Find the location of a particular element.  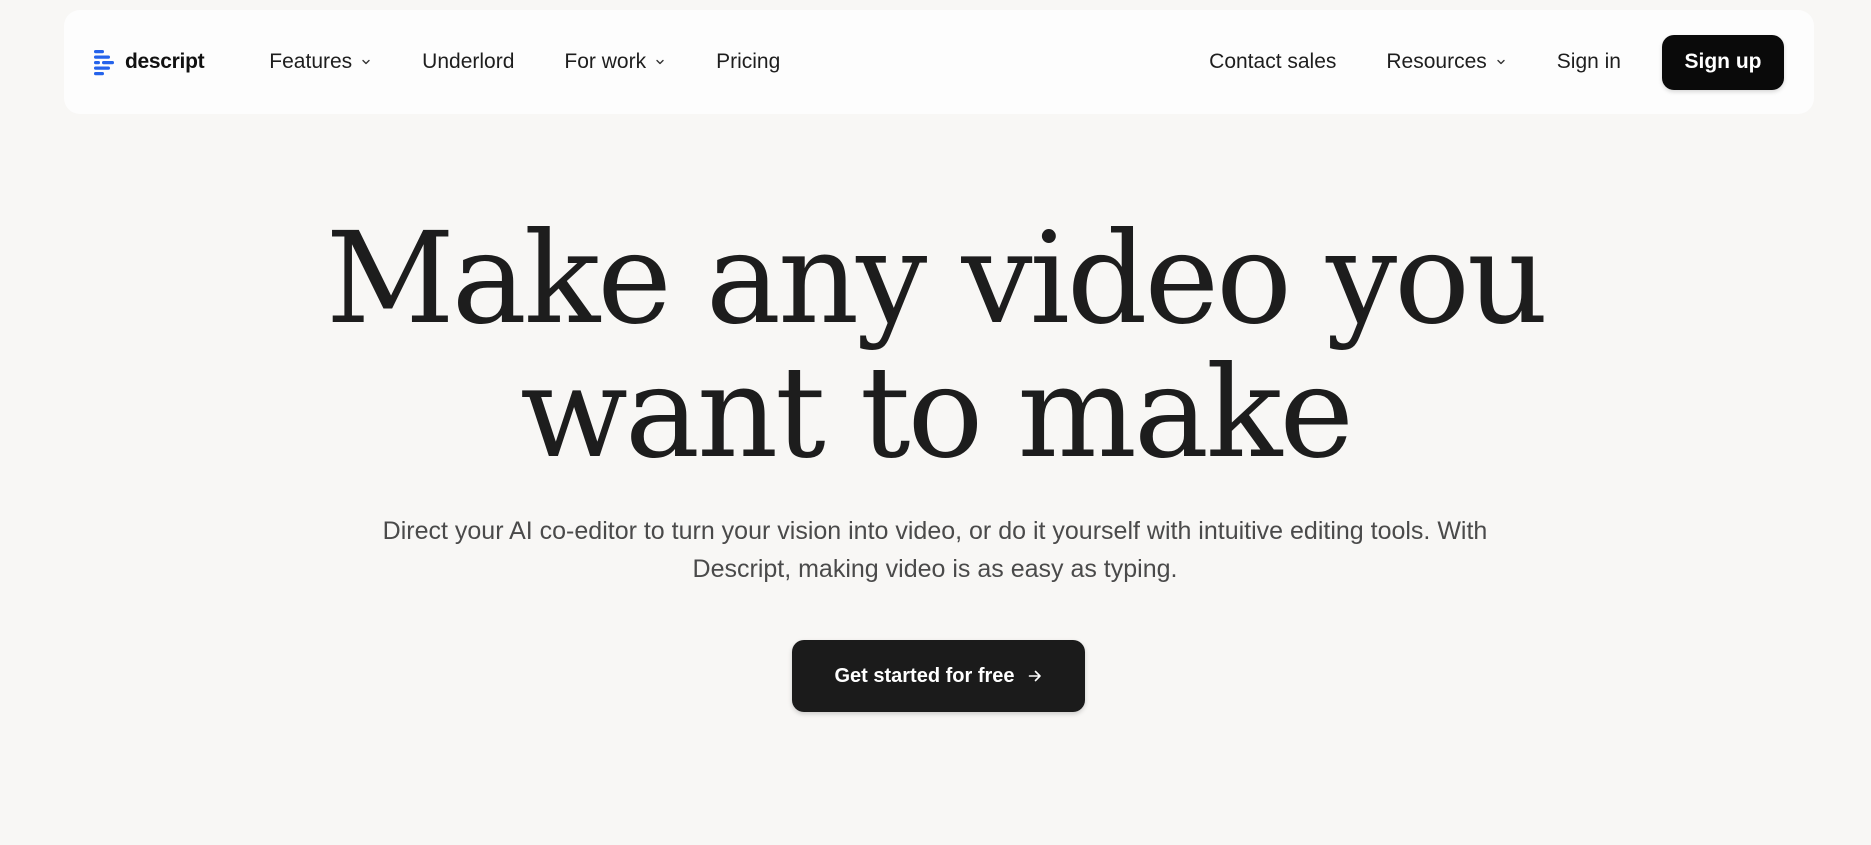

nav-pricing-label: Pricing is located at coordinates (748, 61).